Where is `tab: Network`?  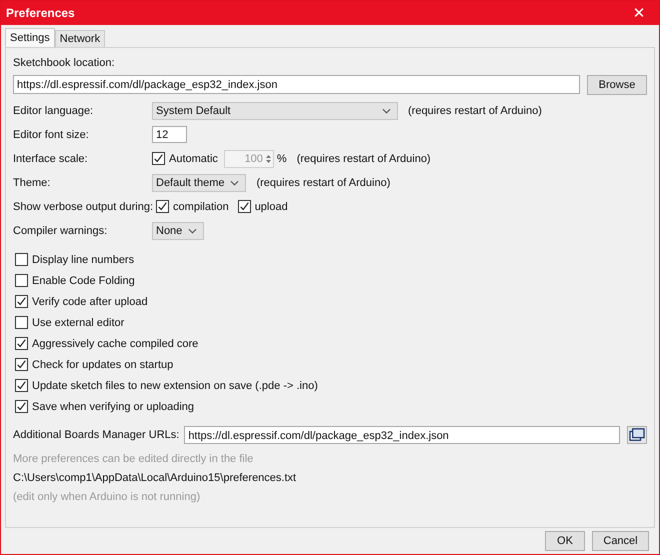 tab: Network is located at coordinates (80, 38).